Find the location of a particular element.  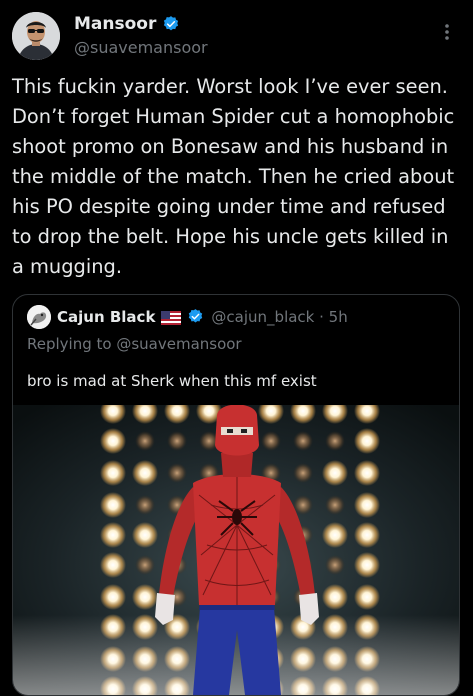

quoted-tweet-header: Cajun Black @cajun_black · 5h is located at coordinates (187, 317).